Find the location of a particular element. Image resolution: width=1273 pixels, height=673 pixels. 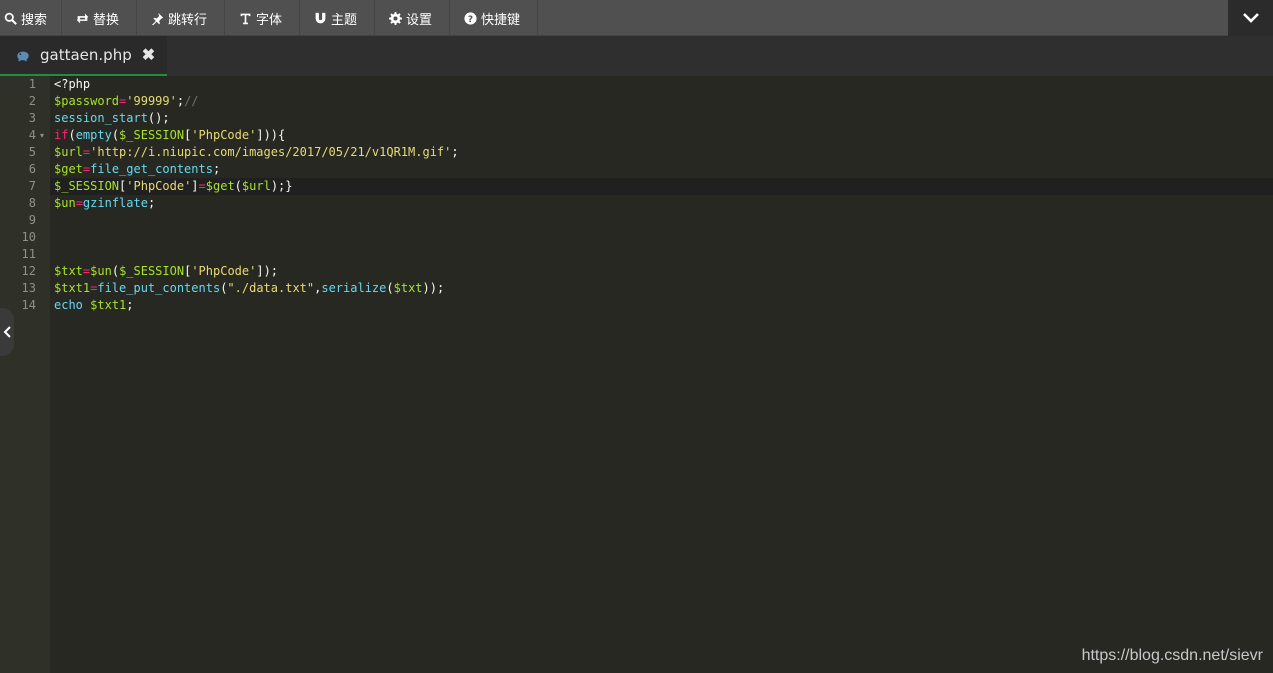

search-label: 搜索 is located at coordinates (34, 20).